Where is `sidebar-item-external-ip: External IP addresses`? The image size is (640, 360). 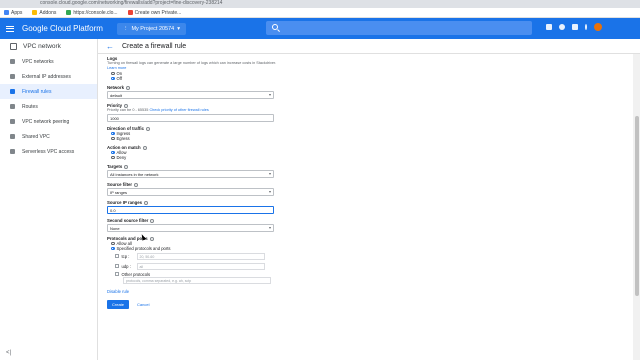 sidebar-item-external-ip: External IP addresses is located at coordinates (48, 76).